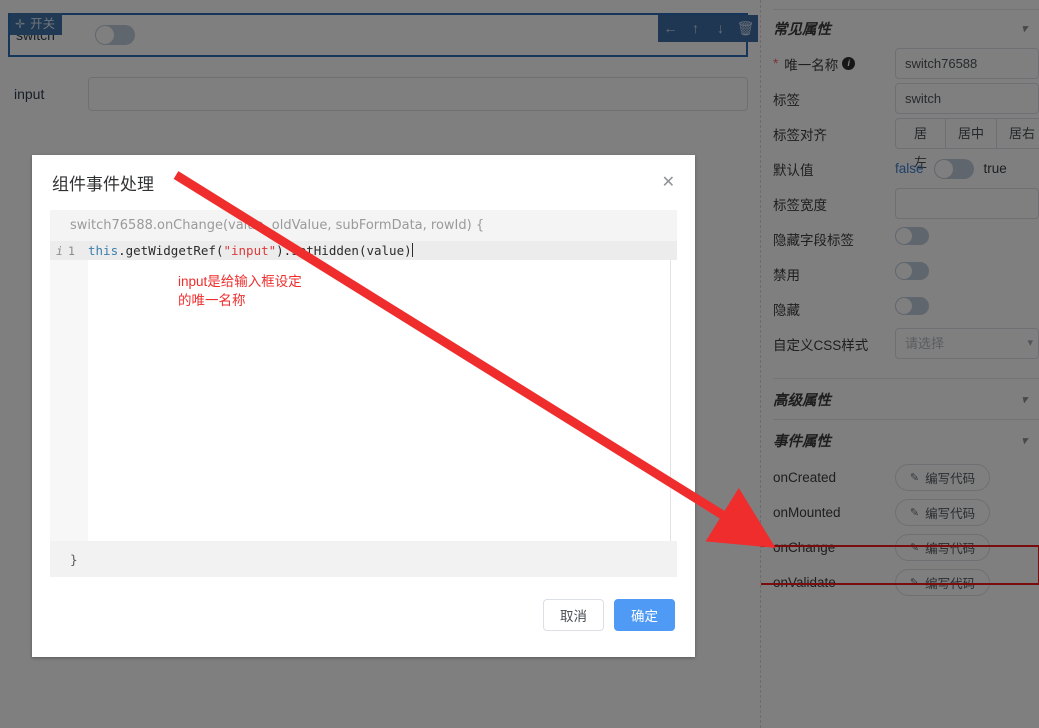 Image resolution: width=1039 pixels, height=728 pixels. What do you see at coordinates (363, 559) in the screenshot?
I see `code-closing-line: }` at bounding box center [363, 559].